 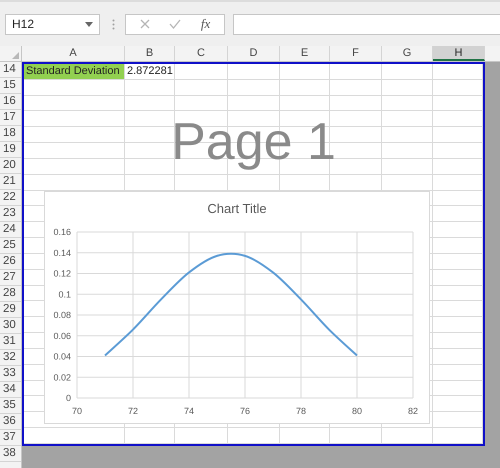 I want to click on row-header: 30, so click(x=10, y=326).